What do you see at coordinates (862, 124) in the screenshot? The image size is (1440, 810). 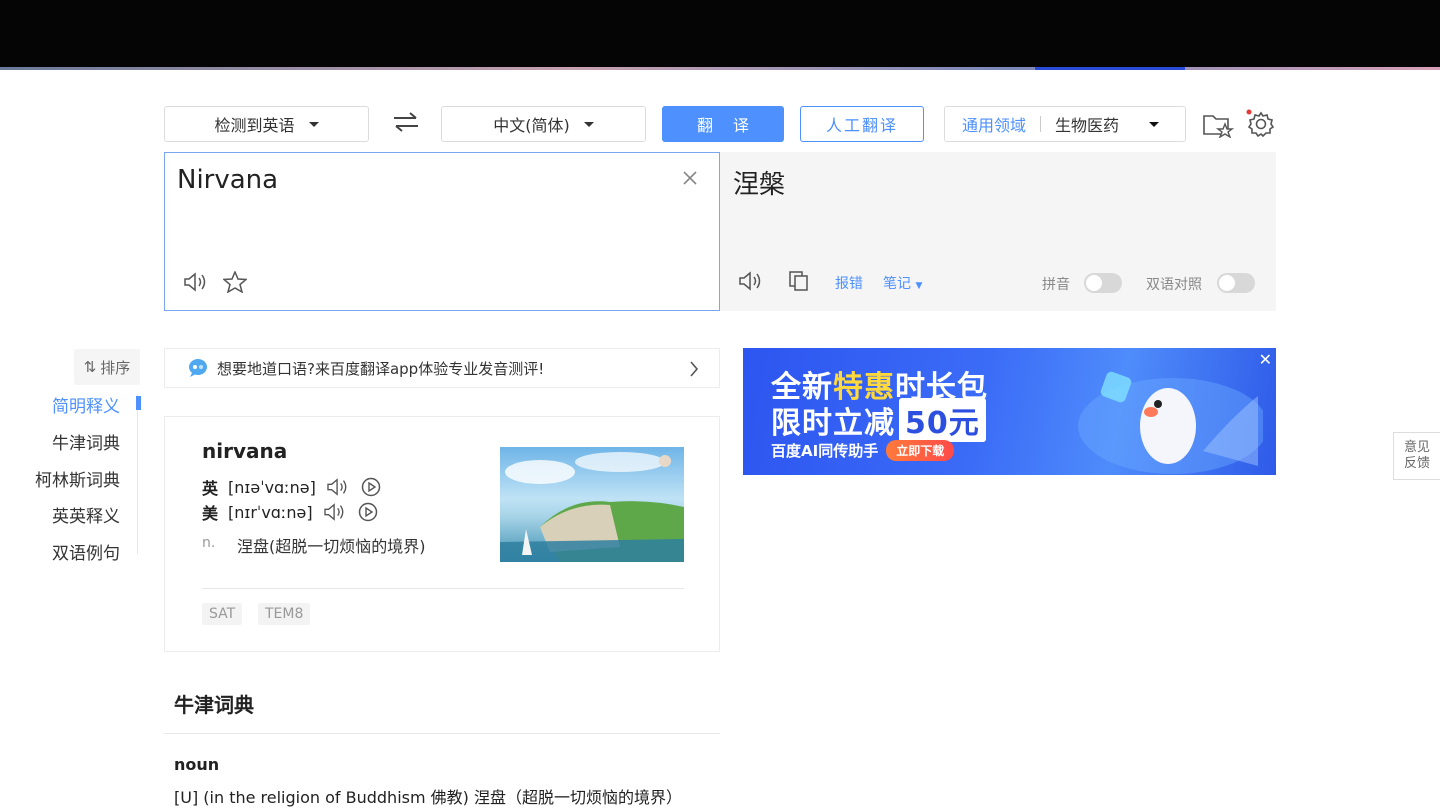 I see `human-translate-button: 人工翻译` at bounding box center [862, 124].